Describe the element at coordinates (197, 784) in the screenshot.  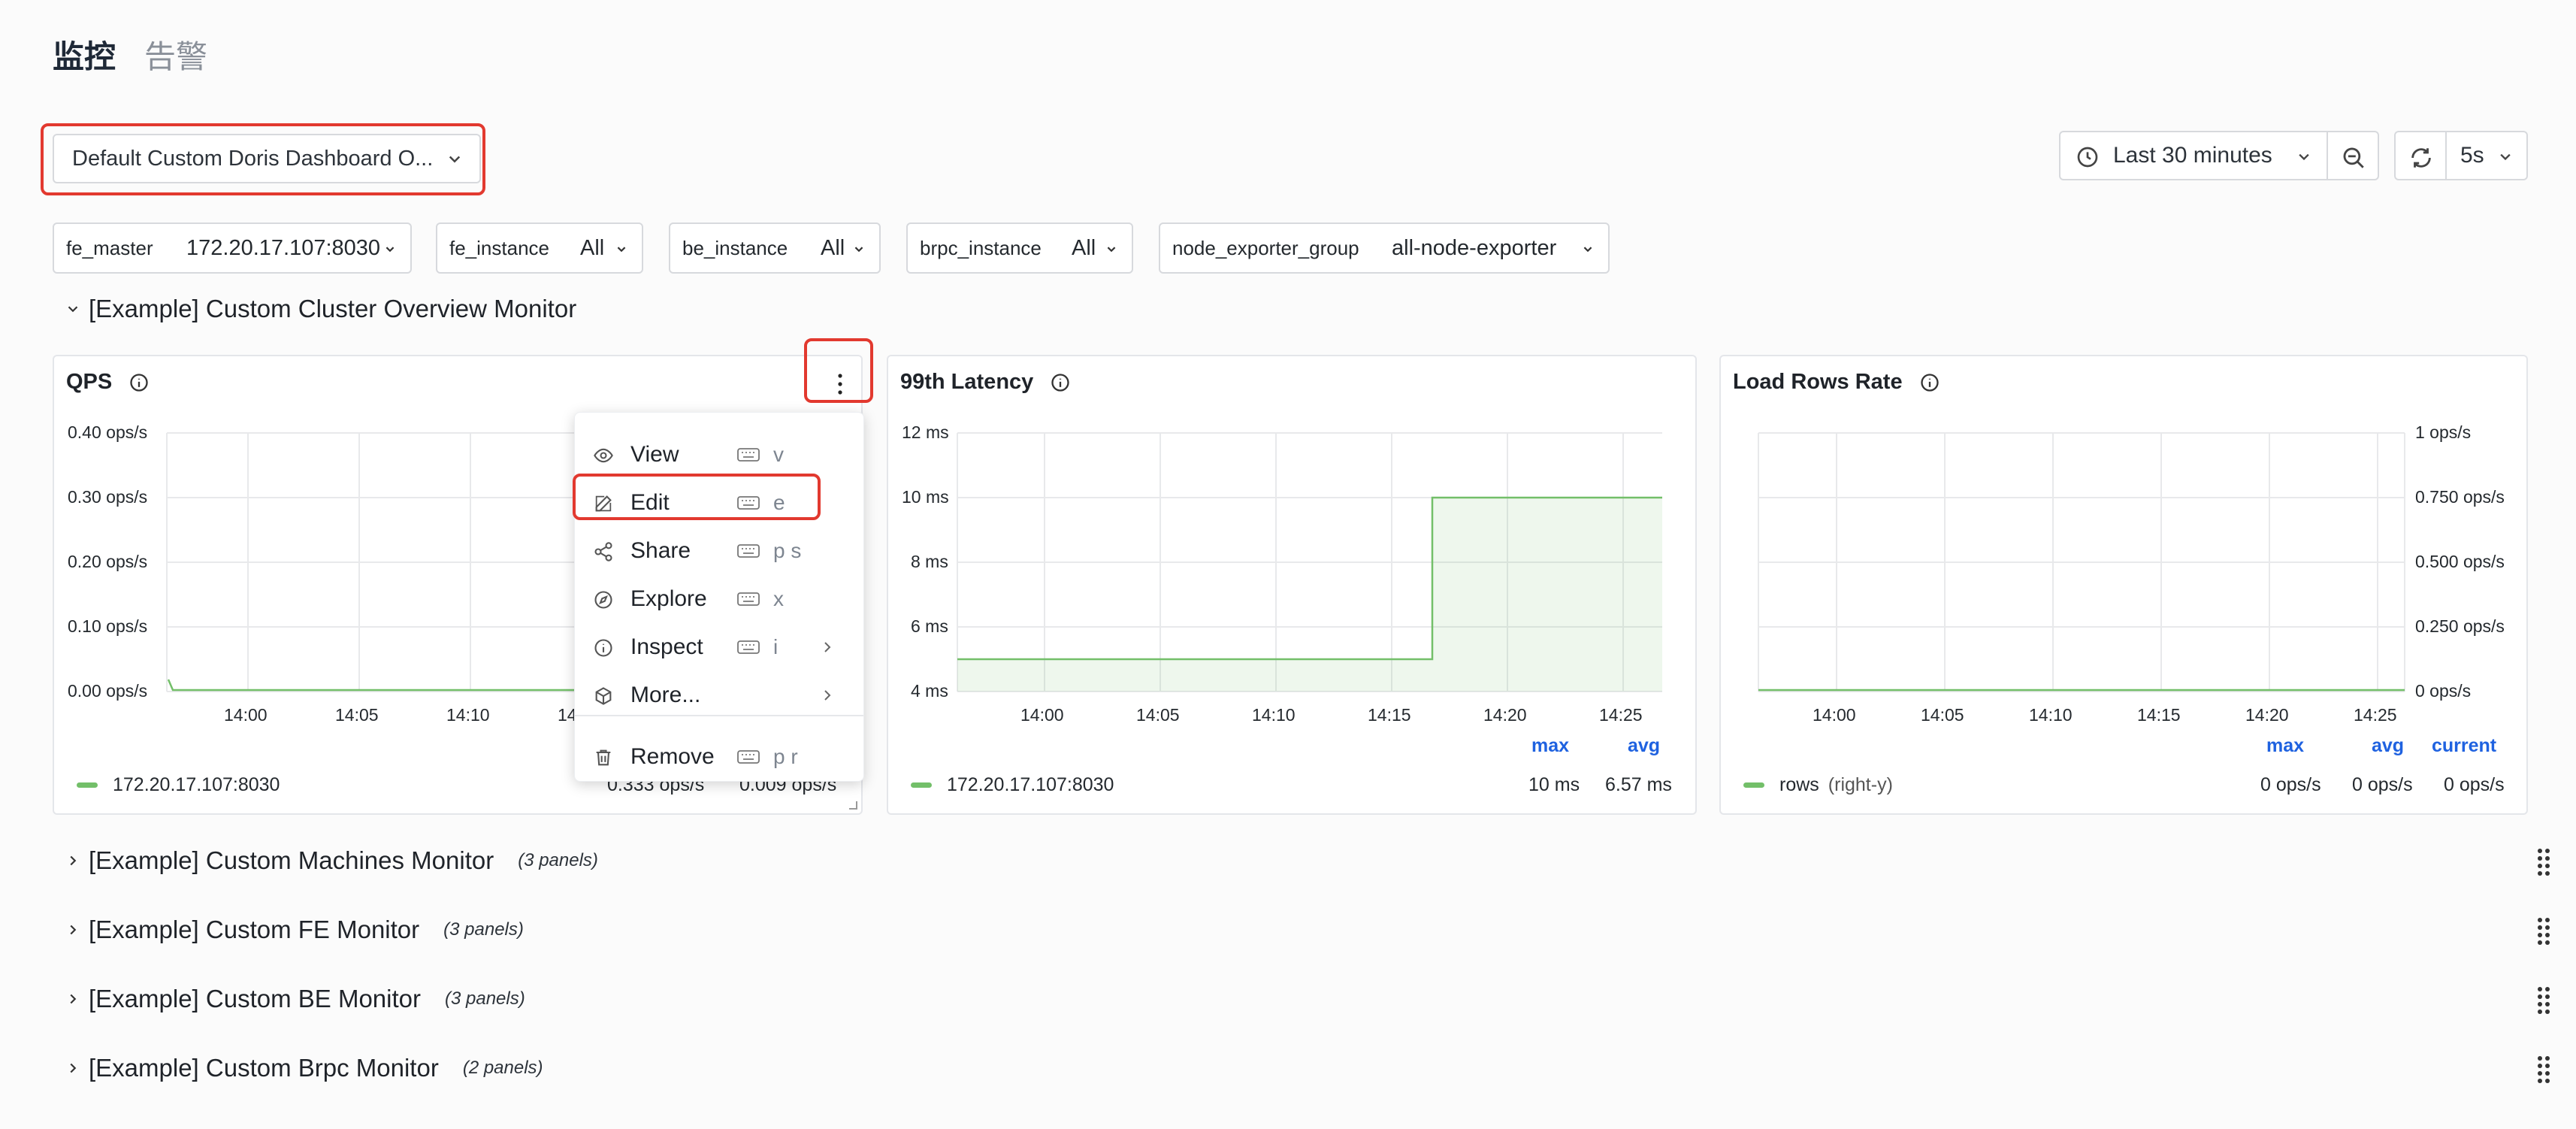
I see `legend-label: 172.20.17.107:8030` at that location.